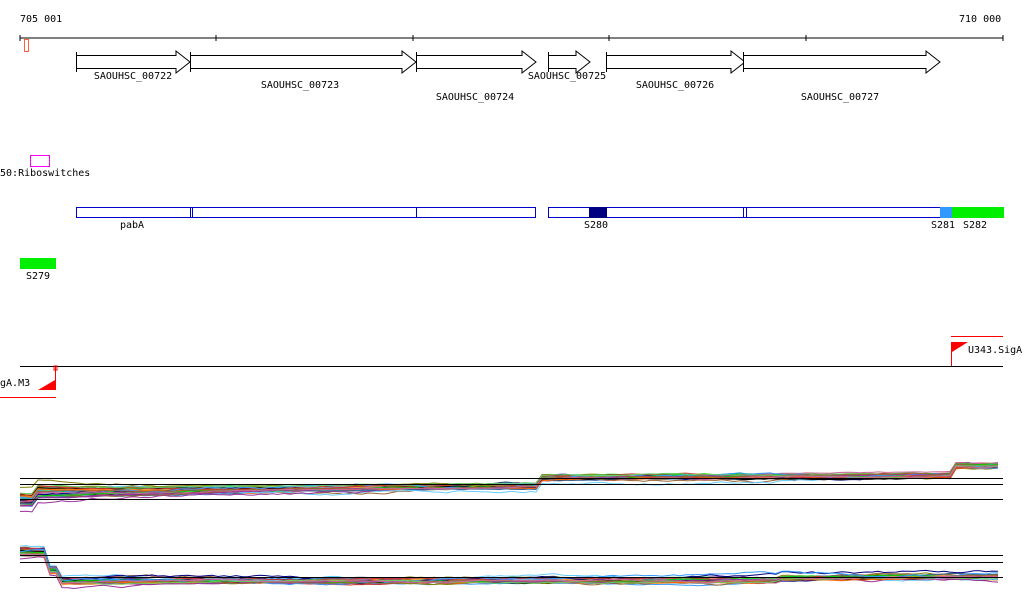 The width and height of the screenshot is (1024, 611). Describe the element at coordinates (946, 212) in the screenshot. I see `segment-S281` at that location.